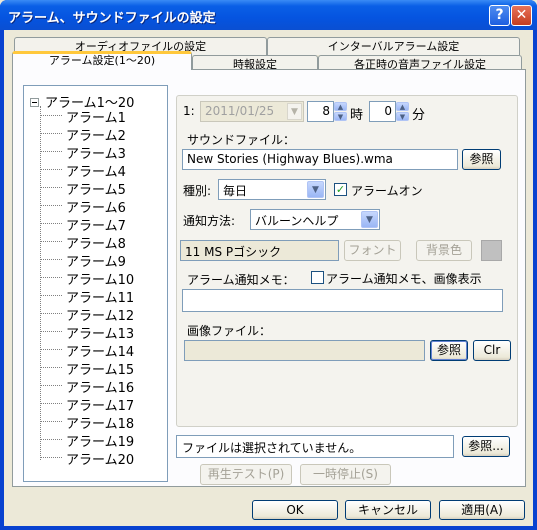 This screenshot has height=530, width=537. What do you see at coordinates (340, 116) in the screenshot?
I see `hour-down-icon: ▼` at bounding box center [340, 116].